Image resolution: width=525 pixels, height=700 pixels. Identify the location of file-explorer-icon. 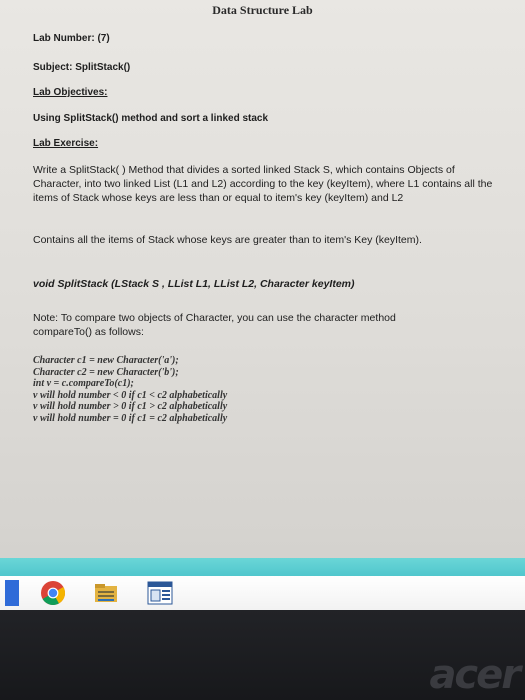
(106, 593).